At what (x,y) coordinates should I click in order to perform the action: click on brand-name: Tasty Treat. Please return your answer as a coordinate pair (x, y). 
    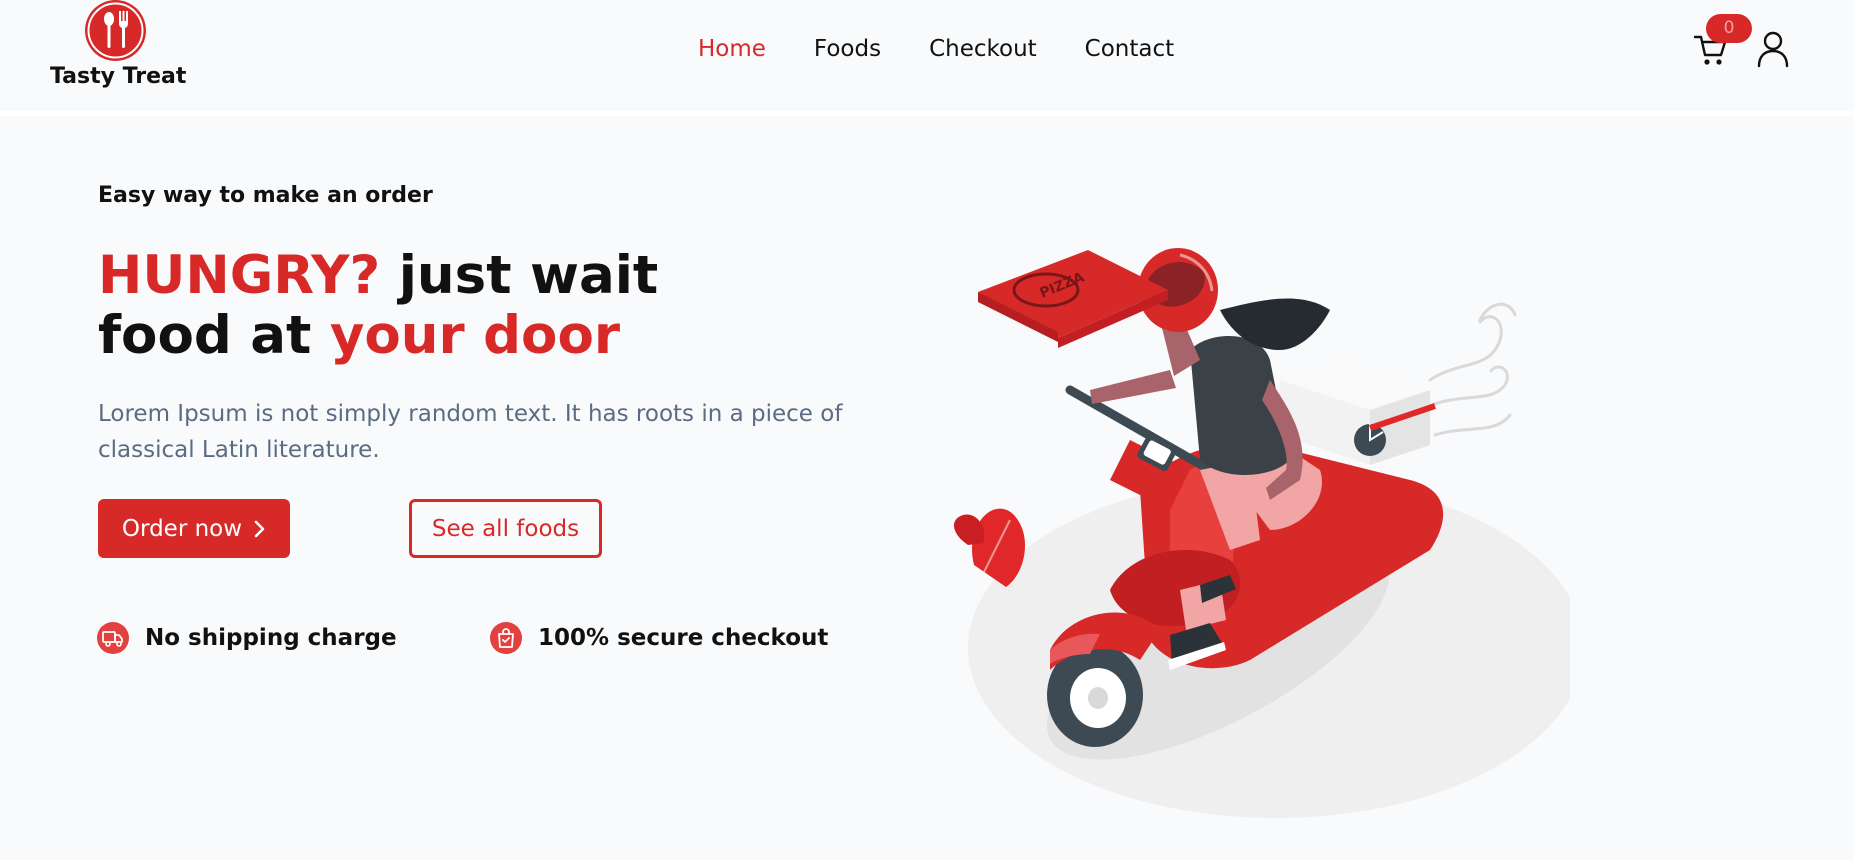
    Looking at the image, I should click on (118, 76).